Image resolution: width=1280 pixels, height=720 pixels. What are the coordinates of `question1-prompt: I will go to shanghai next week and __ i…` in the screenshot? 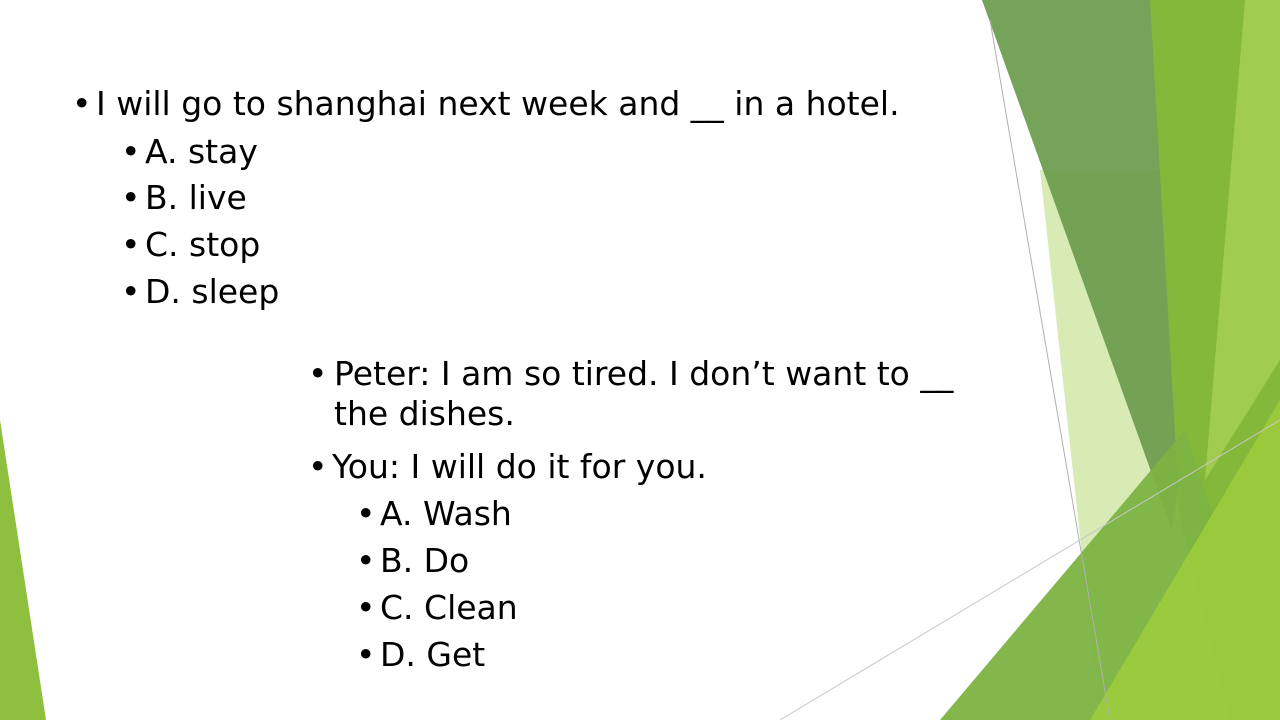 It's located at (498, 103).